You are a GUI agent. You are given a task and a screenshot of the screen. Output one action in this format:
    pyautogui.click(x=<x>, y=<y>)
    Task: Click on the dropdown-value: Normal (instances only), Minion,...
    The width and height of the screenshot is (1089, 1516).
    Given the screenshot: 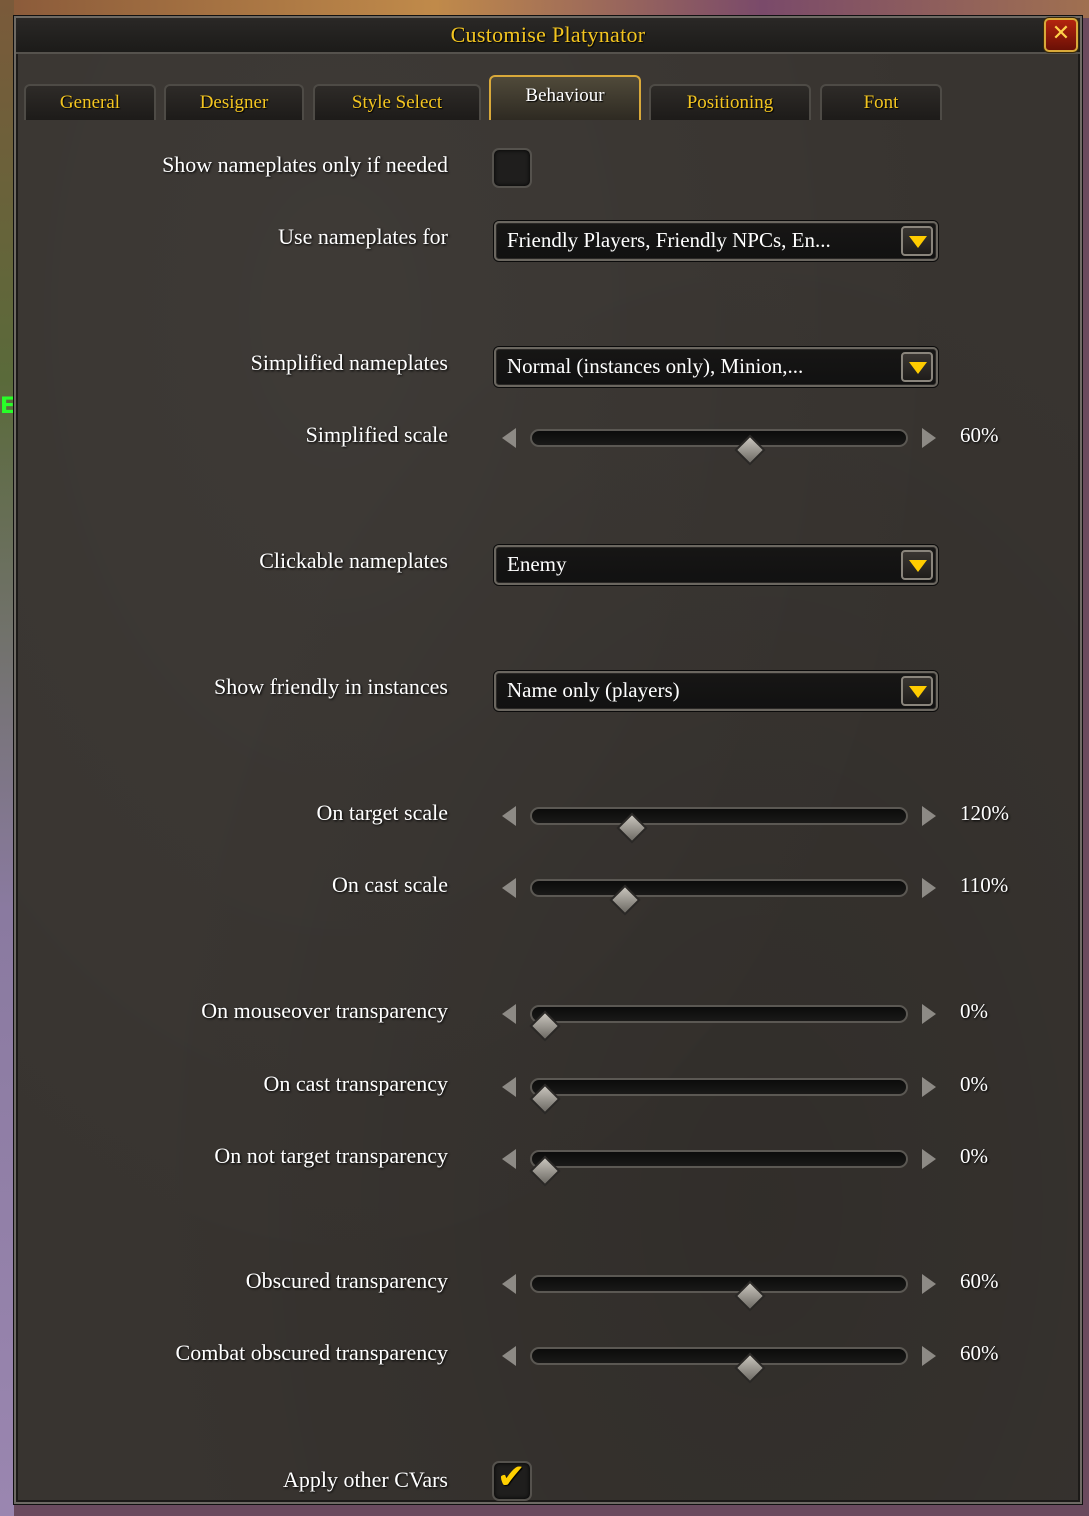 What is the action you would take?
    pyautogui.click(x=655, y=366)
    